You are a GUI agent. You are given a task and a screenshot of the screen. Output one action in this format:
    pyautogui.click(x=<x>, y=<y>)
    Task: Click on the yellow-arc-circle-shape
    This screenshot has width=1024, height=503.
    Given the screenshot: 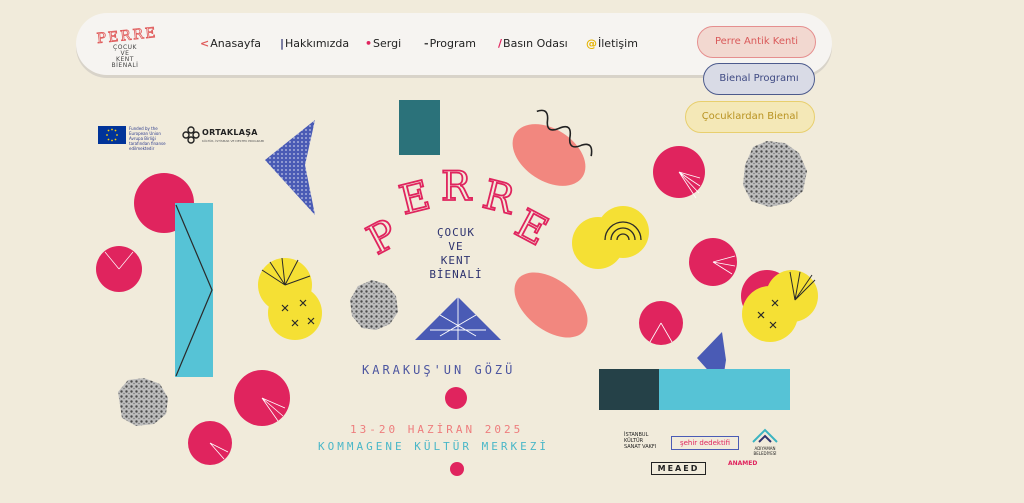 What is the action you would take?
    pyautogui.click(x=610, y=237)
    